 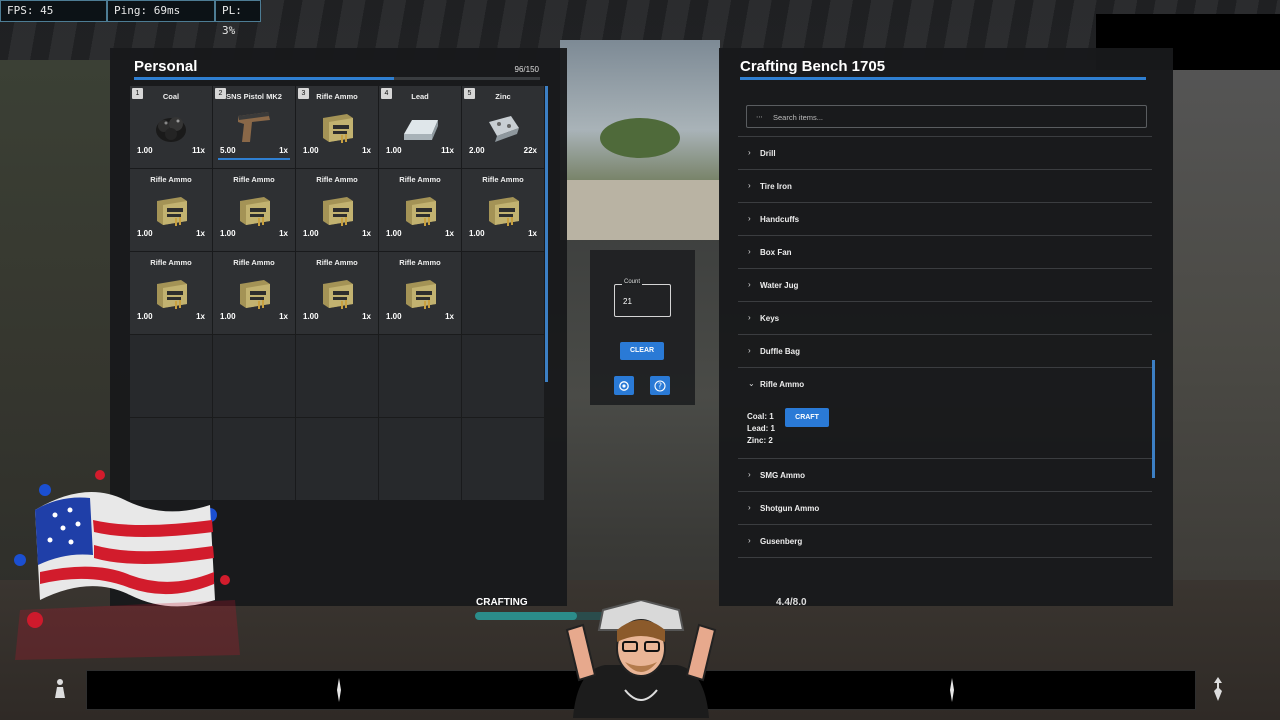 I want to click on recipe-row: › Box Fan, so click(x=945, y=252).